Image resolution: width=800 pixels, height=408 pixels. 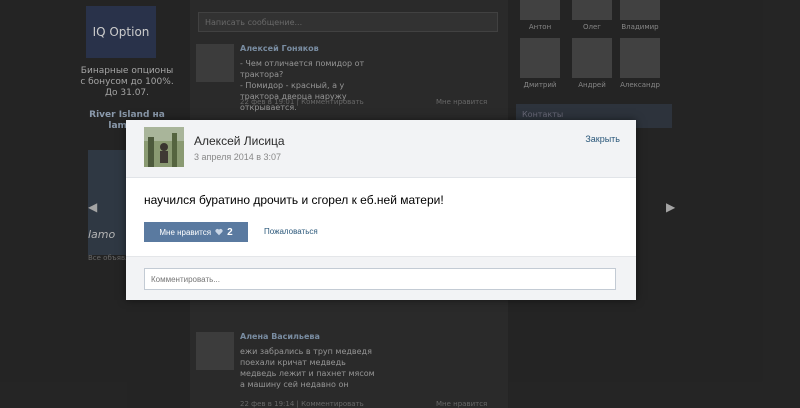 I want to click on comment-area, so click(x=381, y=278).